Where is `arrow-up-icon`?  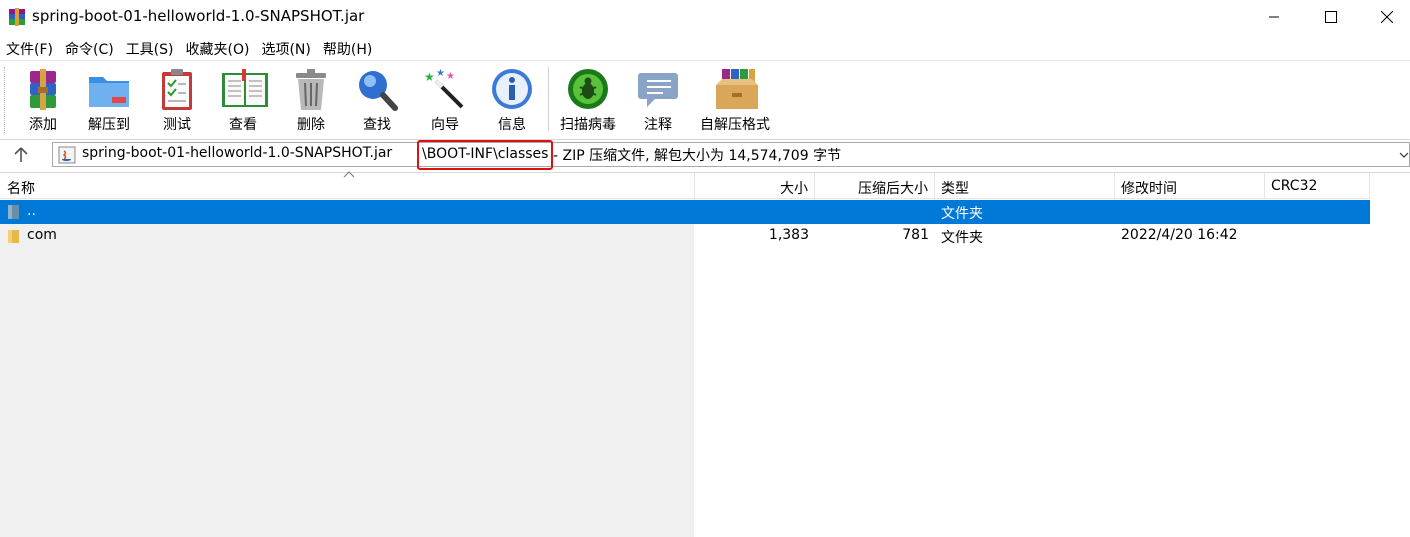 arrow-up-icon is located at coordinates (21, 154).